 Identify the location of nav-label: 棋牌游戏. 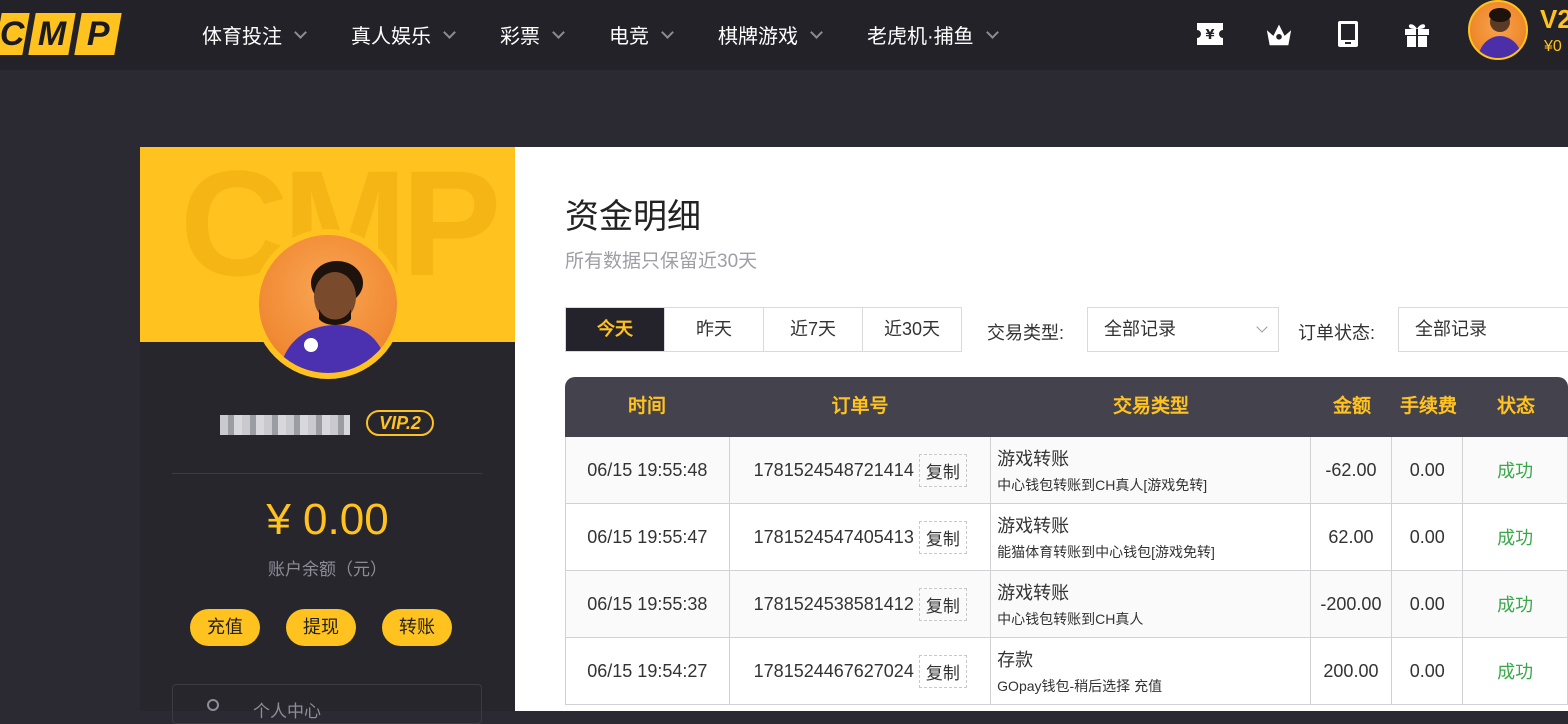
(758, 37).